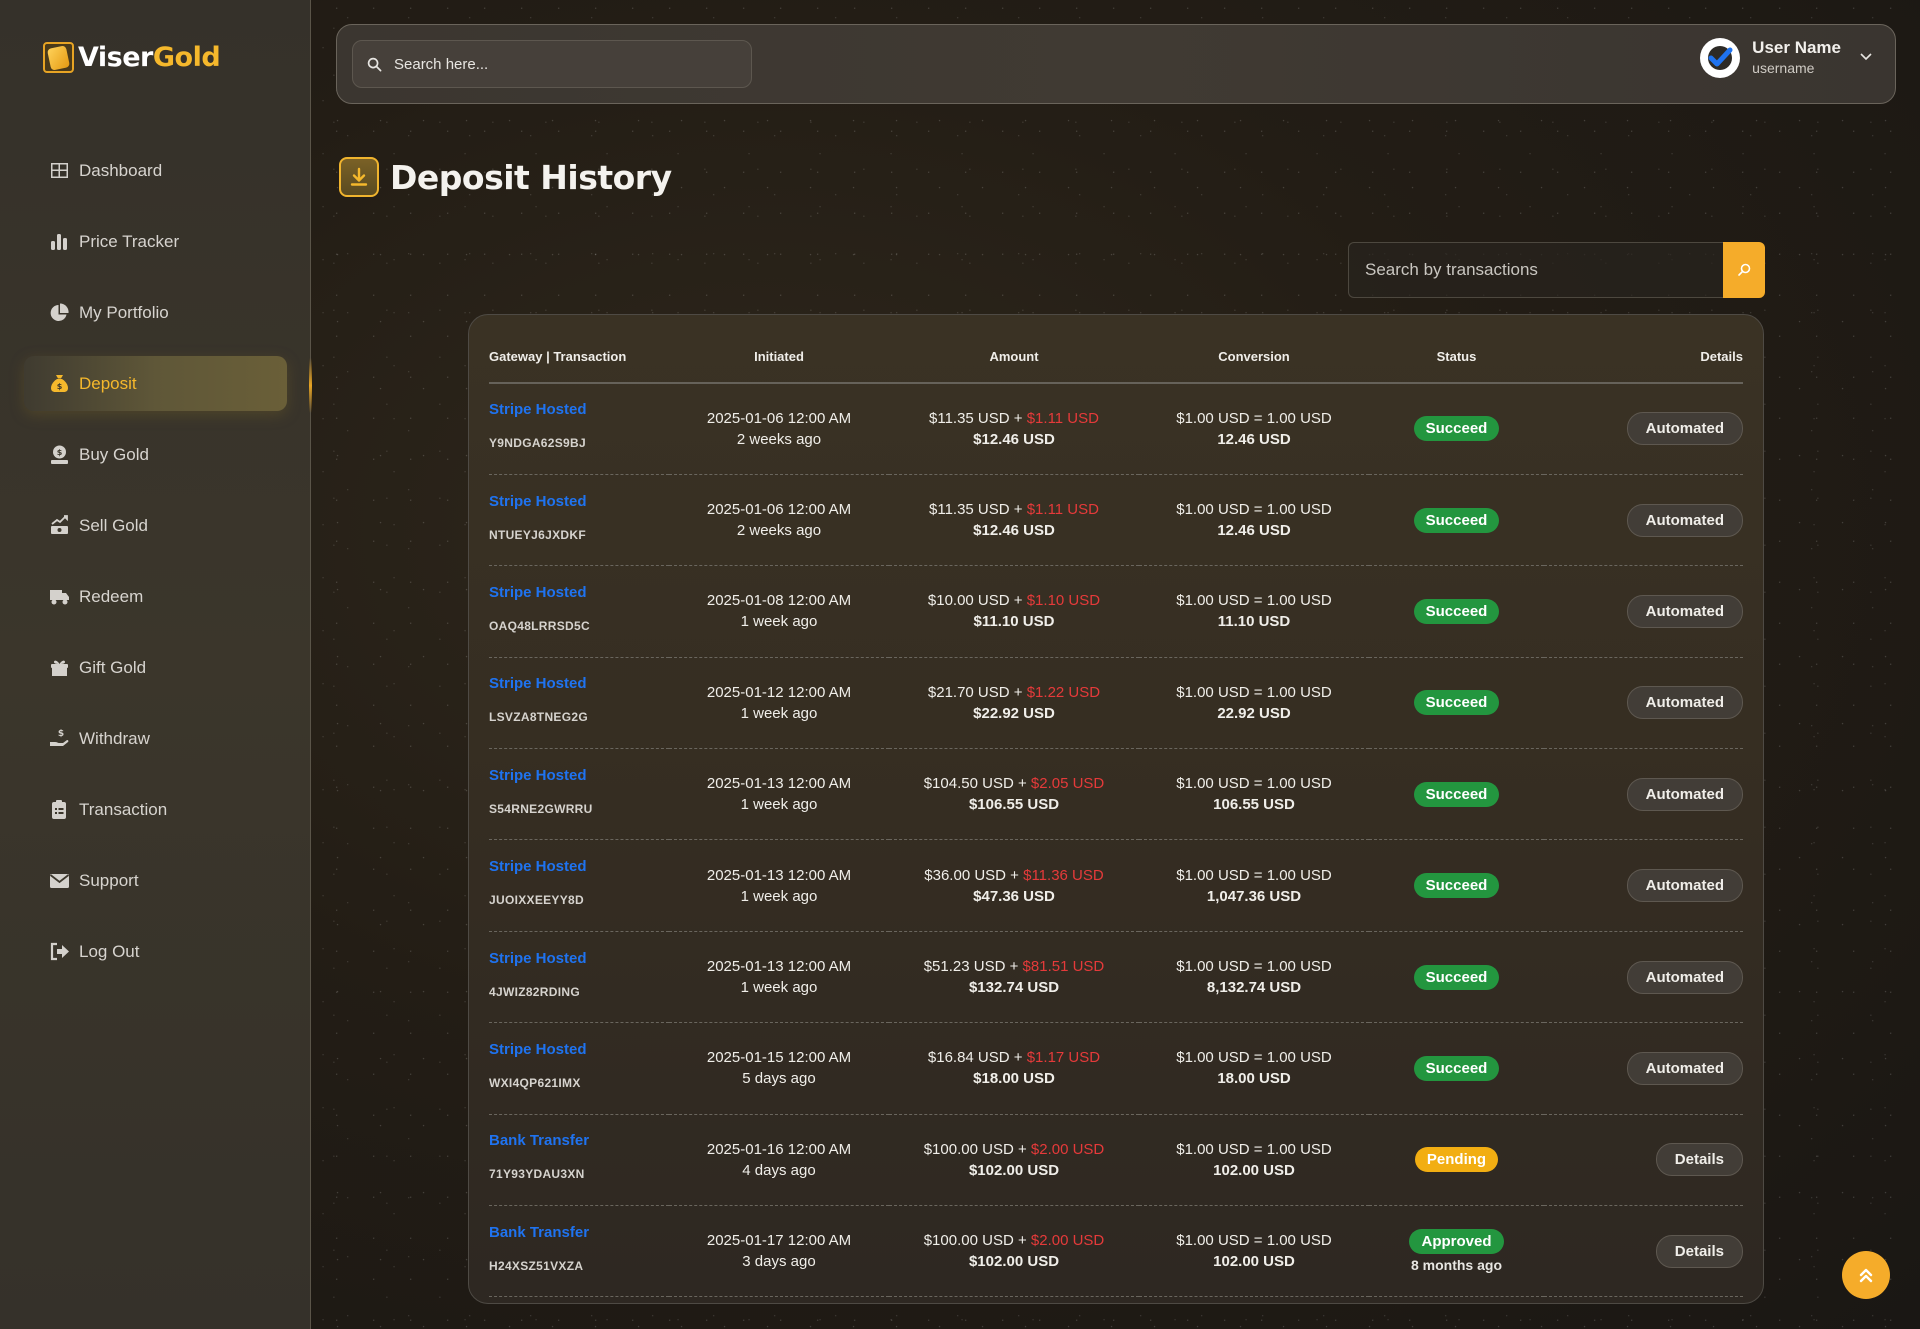 The image size is (1920, 1329). I want to click on initiated-date: 2025-01-12 12:00 AM, so click(779, 692).